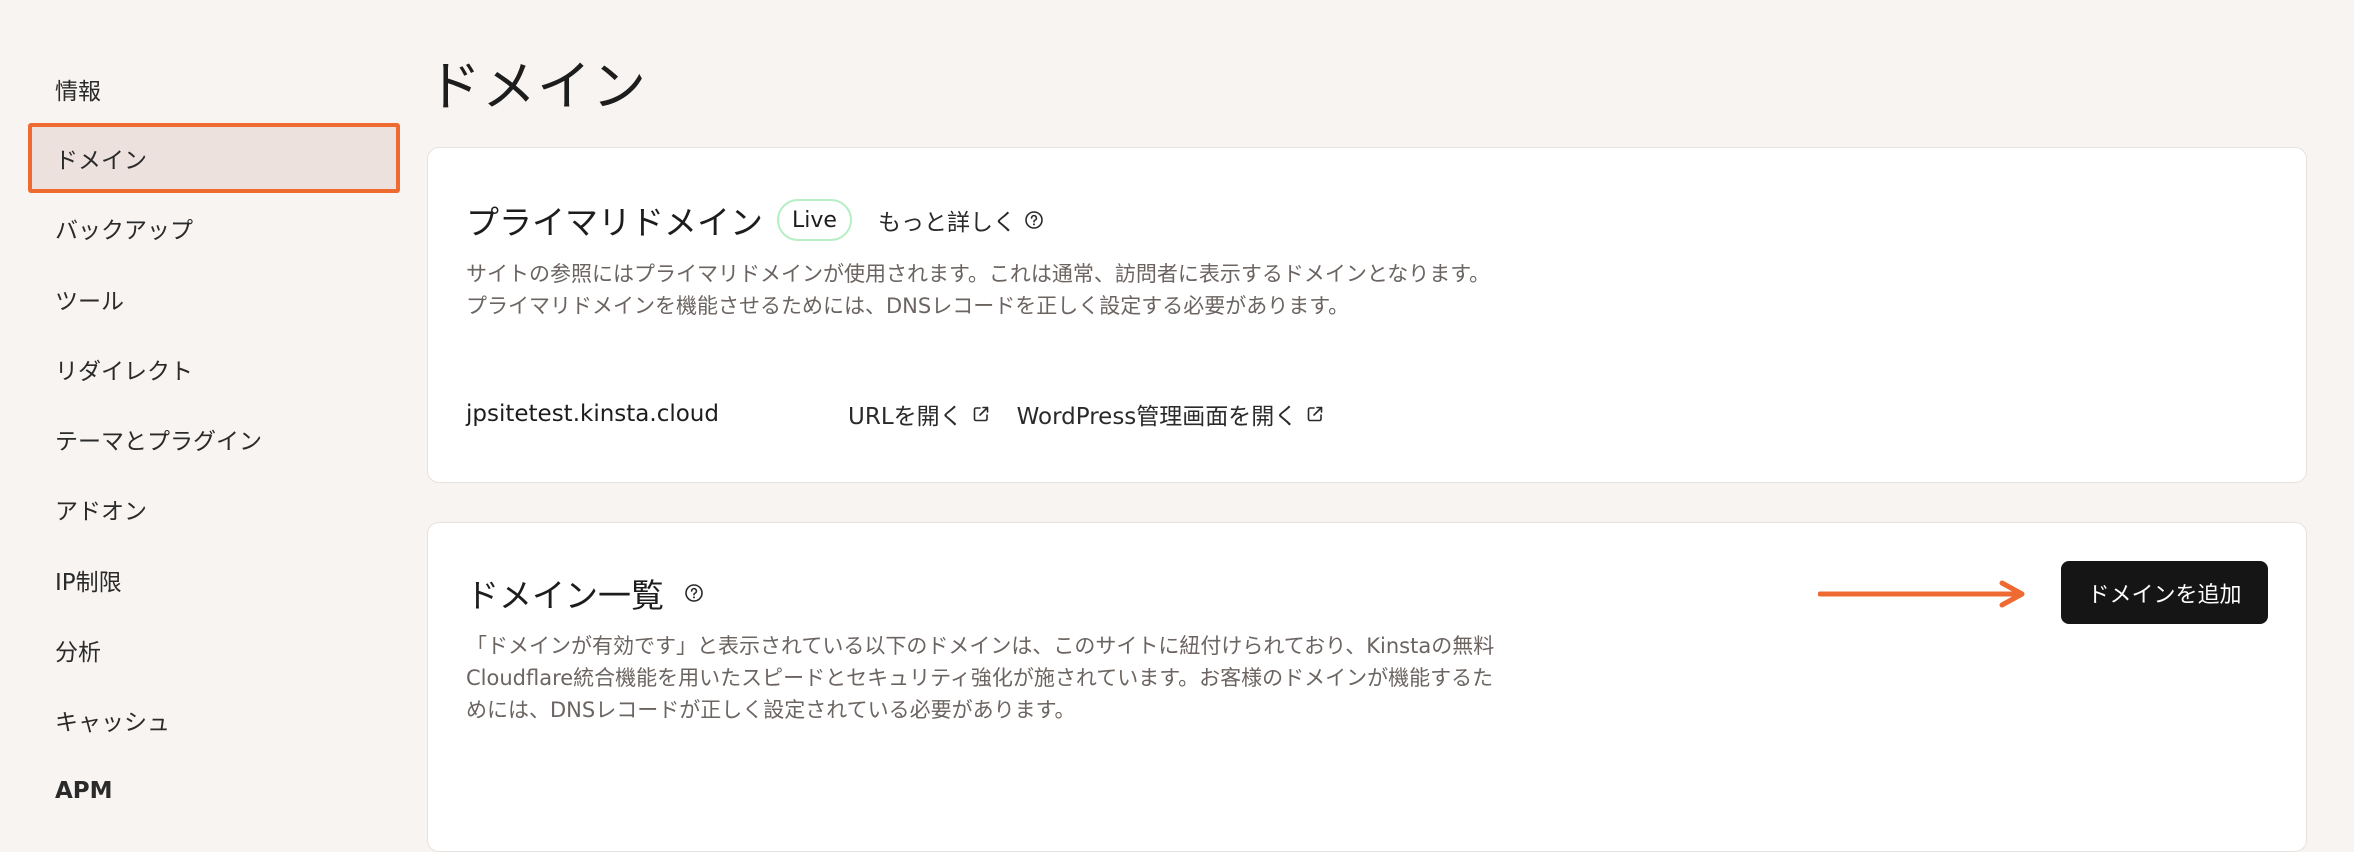  I want to click on sidebar-item-analytics: 分析, so click(214, 650).